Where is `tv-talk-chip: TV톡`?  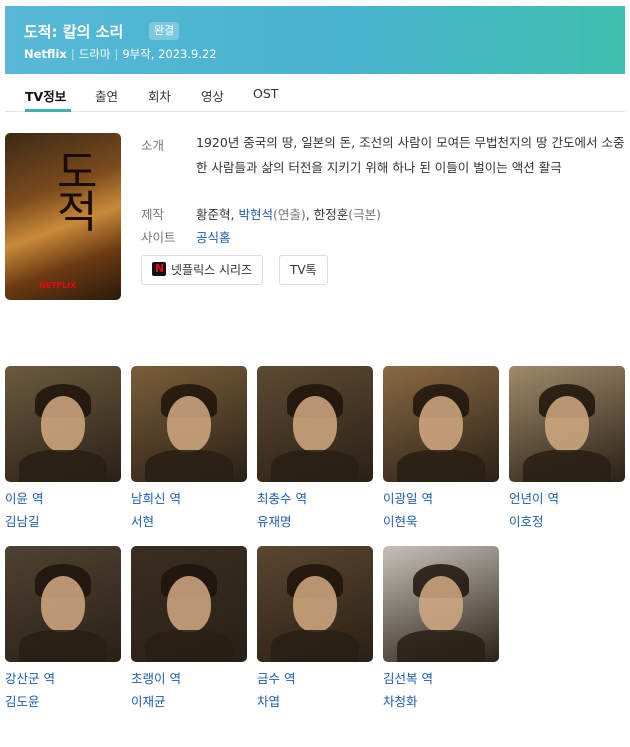 tv-talk-chip: TV톡 is located at coordinates (303, 270).